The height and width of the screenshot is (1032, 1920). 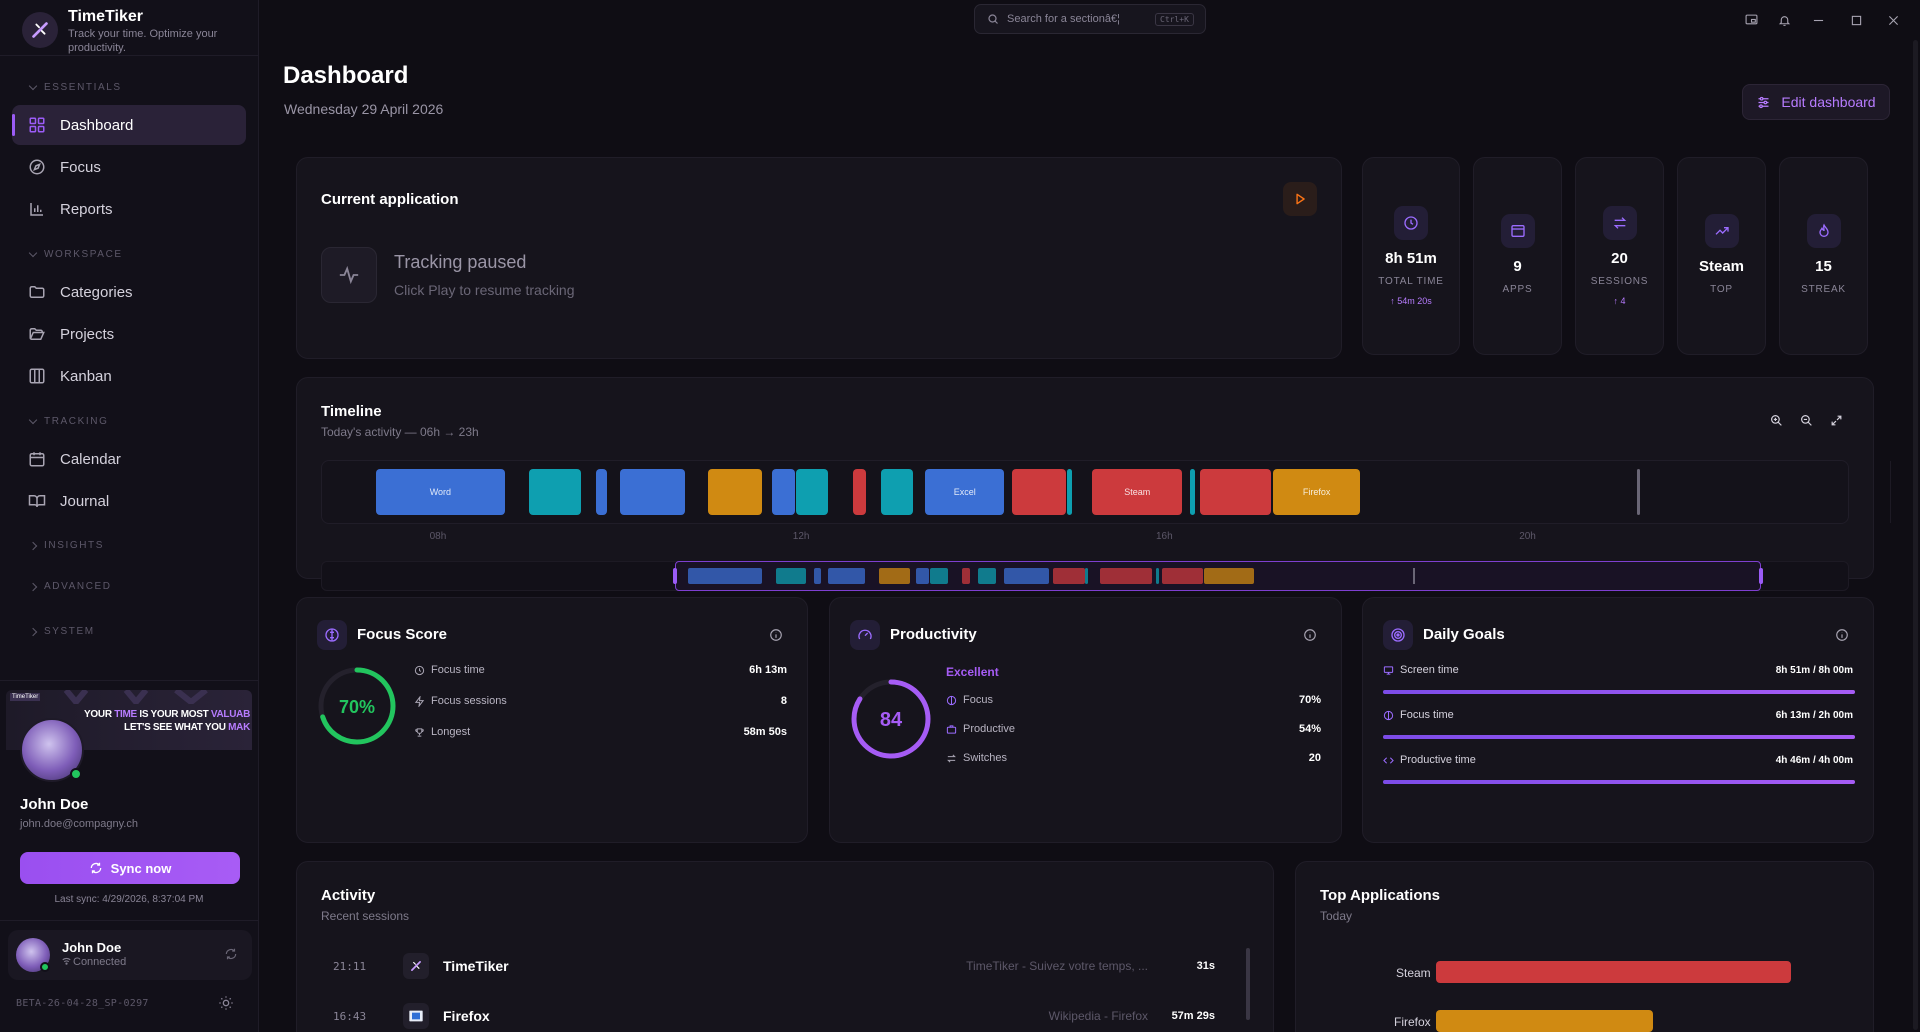 What do you see at coordinates (33, 631) in the screenshot?
I see `chevron-right-icon` at bounding box center [33, 631].